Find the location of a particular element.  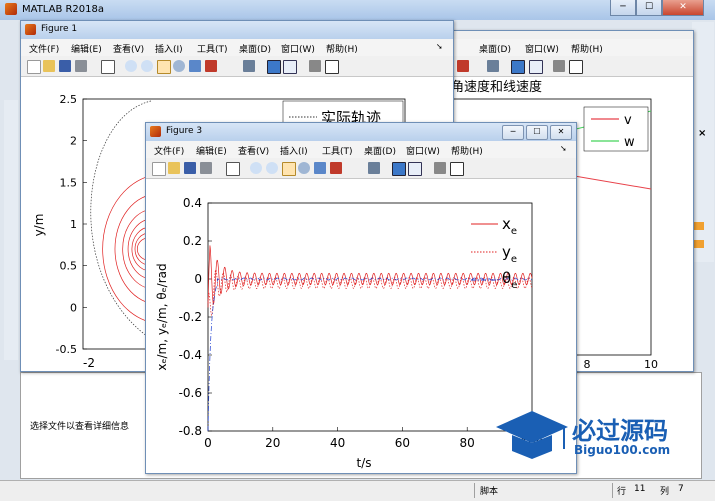

status-script-label: 脚本 is located at coordinates (489, 492).